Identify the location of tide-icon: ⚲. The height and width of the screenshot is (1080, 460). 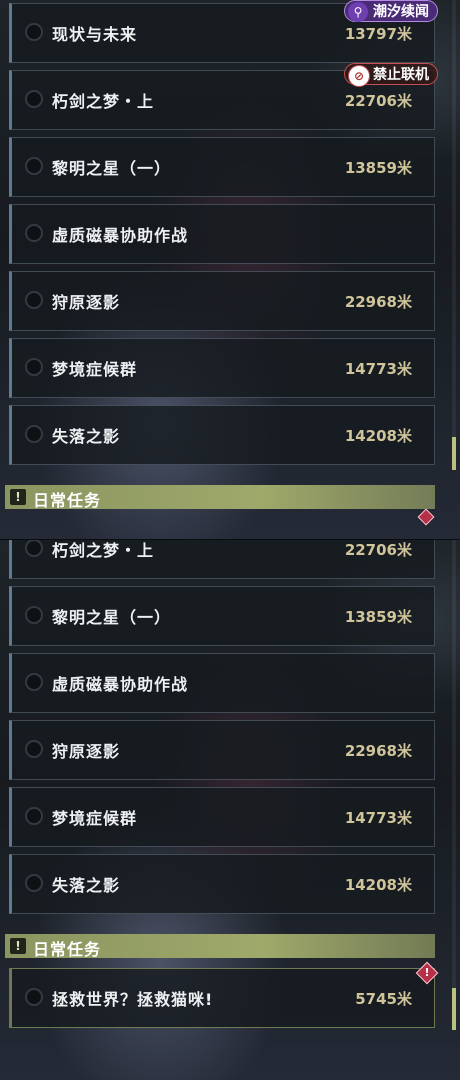
(358, 12).